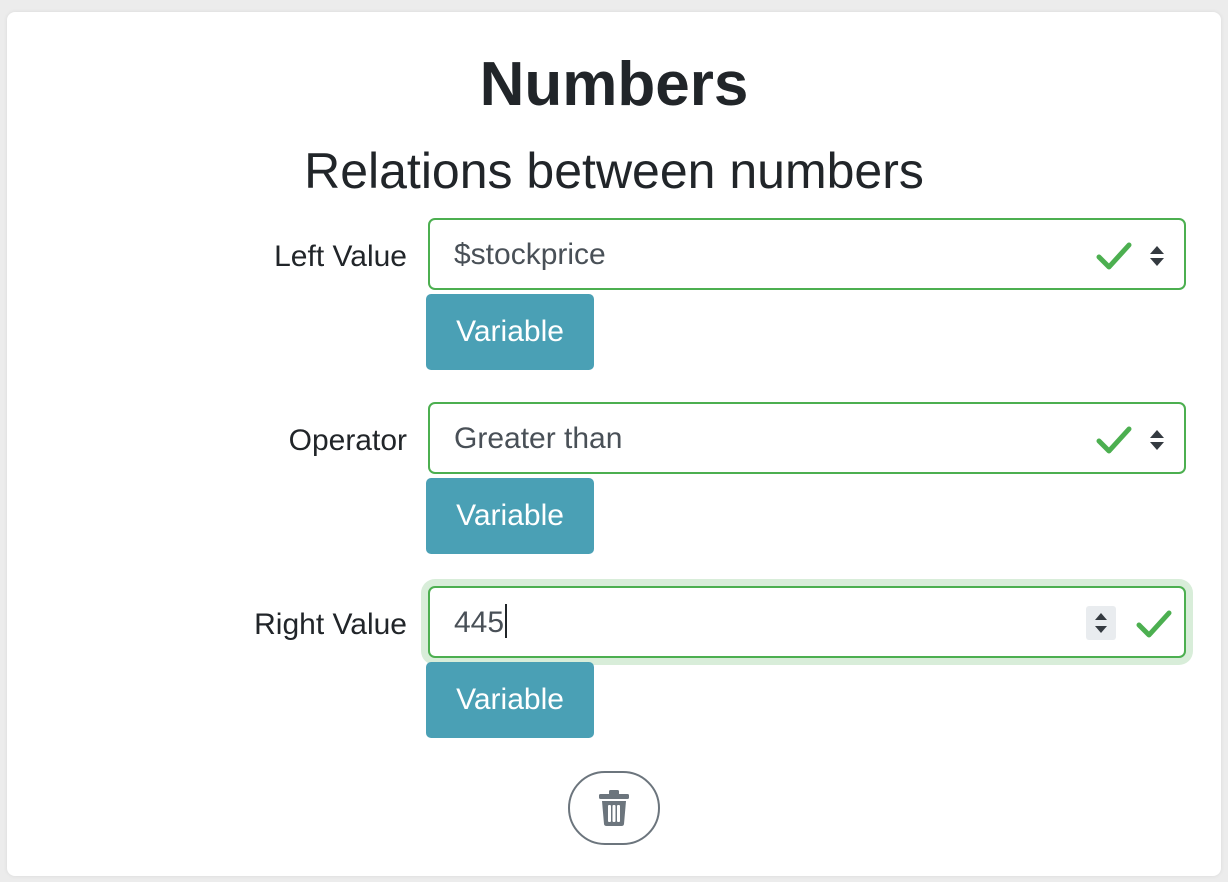 The image size is (1228, 882). I want to click on right-value-text: 445, so click(481, 623).